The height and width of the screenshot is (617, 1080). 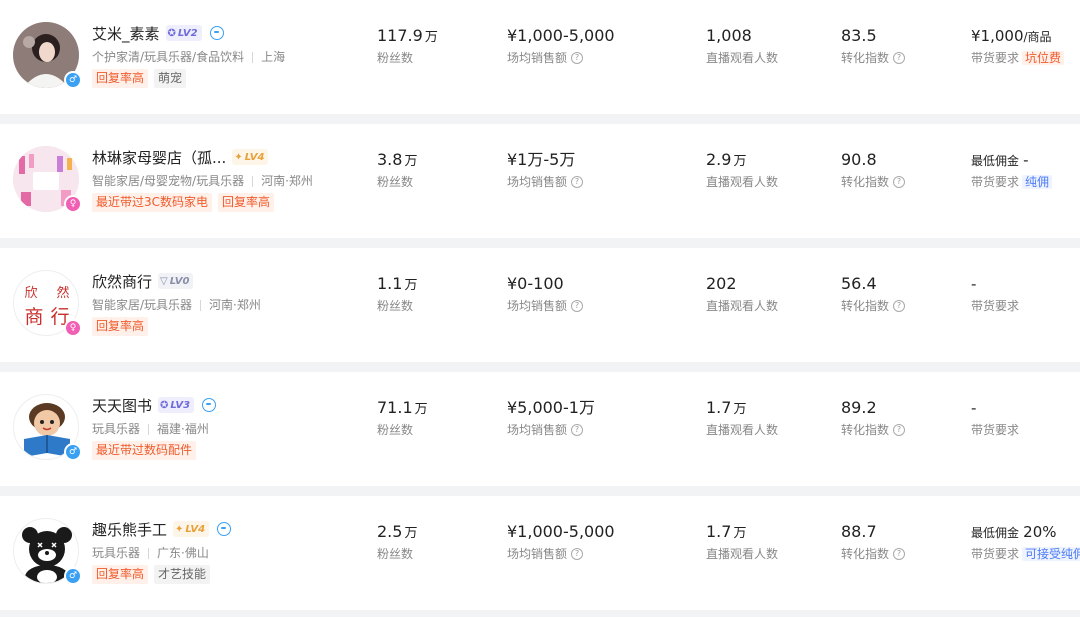 I want to click on level-badge: ✪ LV3, so click(x=176, y=405).